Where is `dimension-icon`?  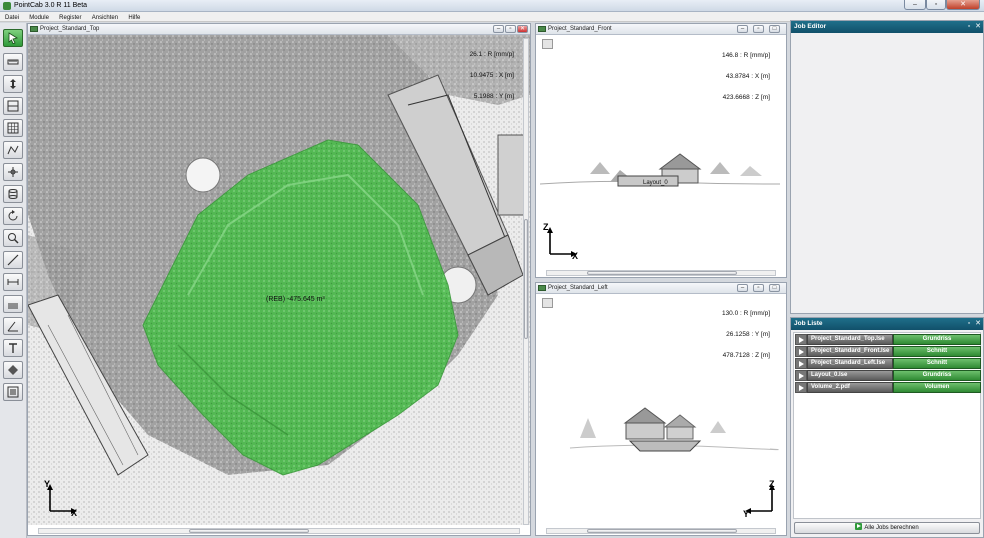 dimension-icon is located at coordinates (13, 282).